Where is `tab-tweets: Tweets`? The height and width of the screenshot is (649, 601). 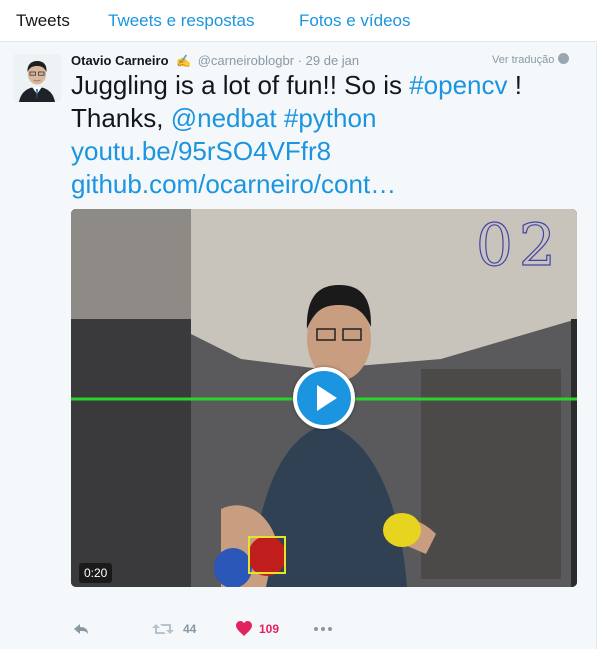
tab-tweets: Tweets is located at coordinates (43, 21).